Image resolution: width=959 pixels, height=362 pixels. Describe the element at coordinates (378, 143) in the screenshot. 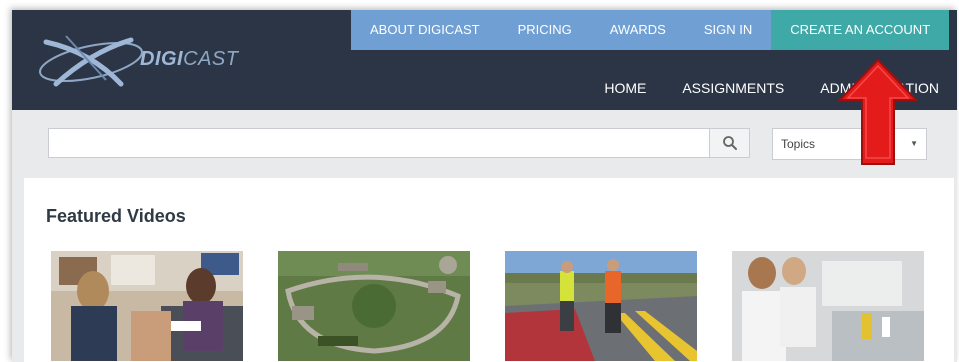

I see `search-input` at that location.